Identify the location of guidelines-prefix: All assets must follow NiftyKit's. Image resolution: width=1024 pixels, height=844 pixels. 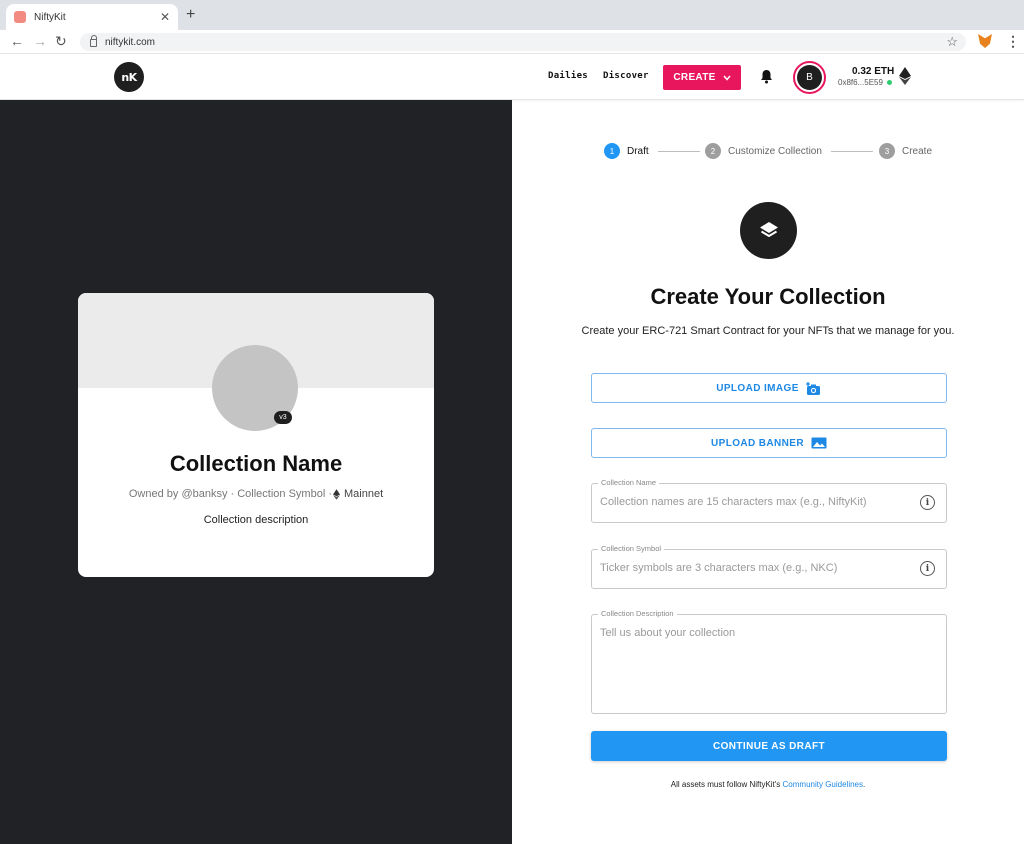
(726, 784).